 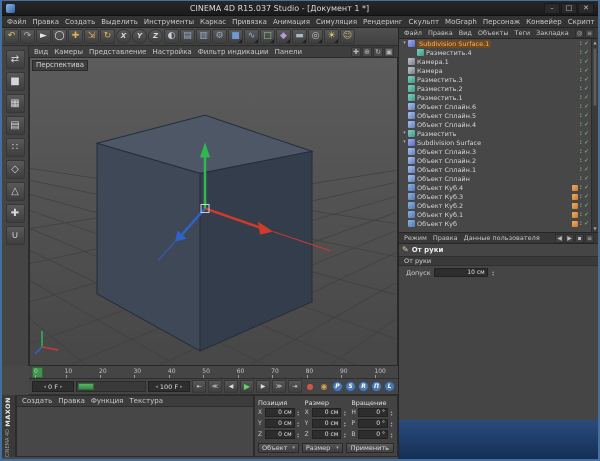 I want to click on menu-item: Правка, so click(x=45, y=21).